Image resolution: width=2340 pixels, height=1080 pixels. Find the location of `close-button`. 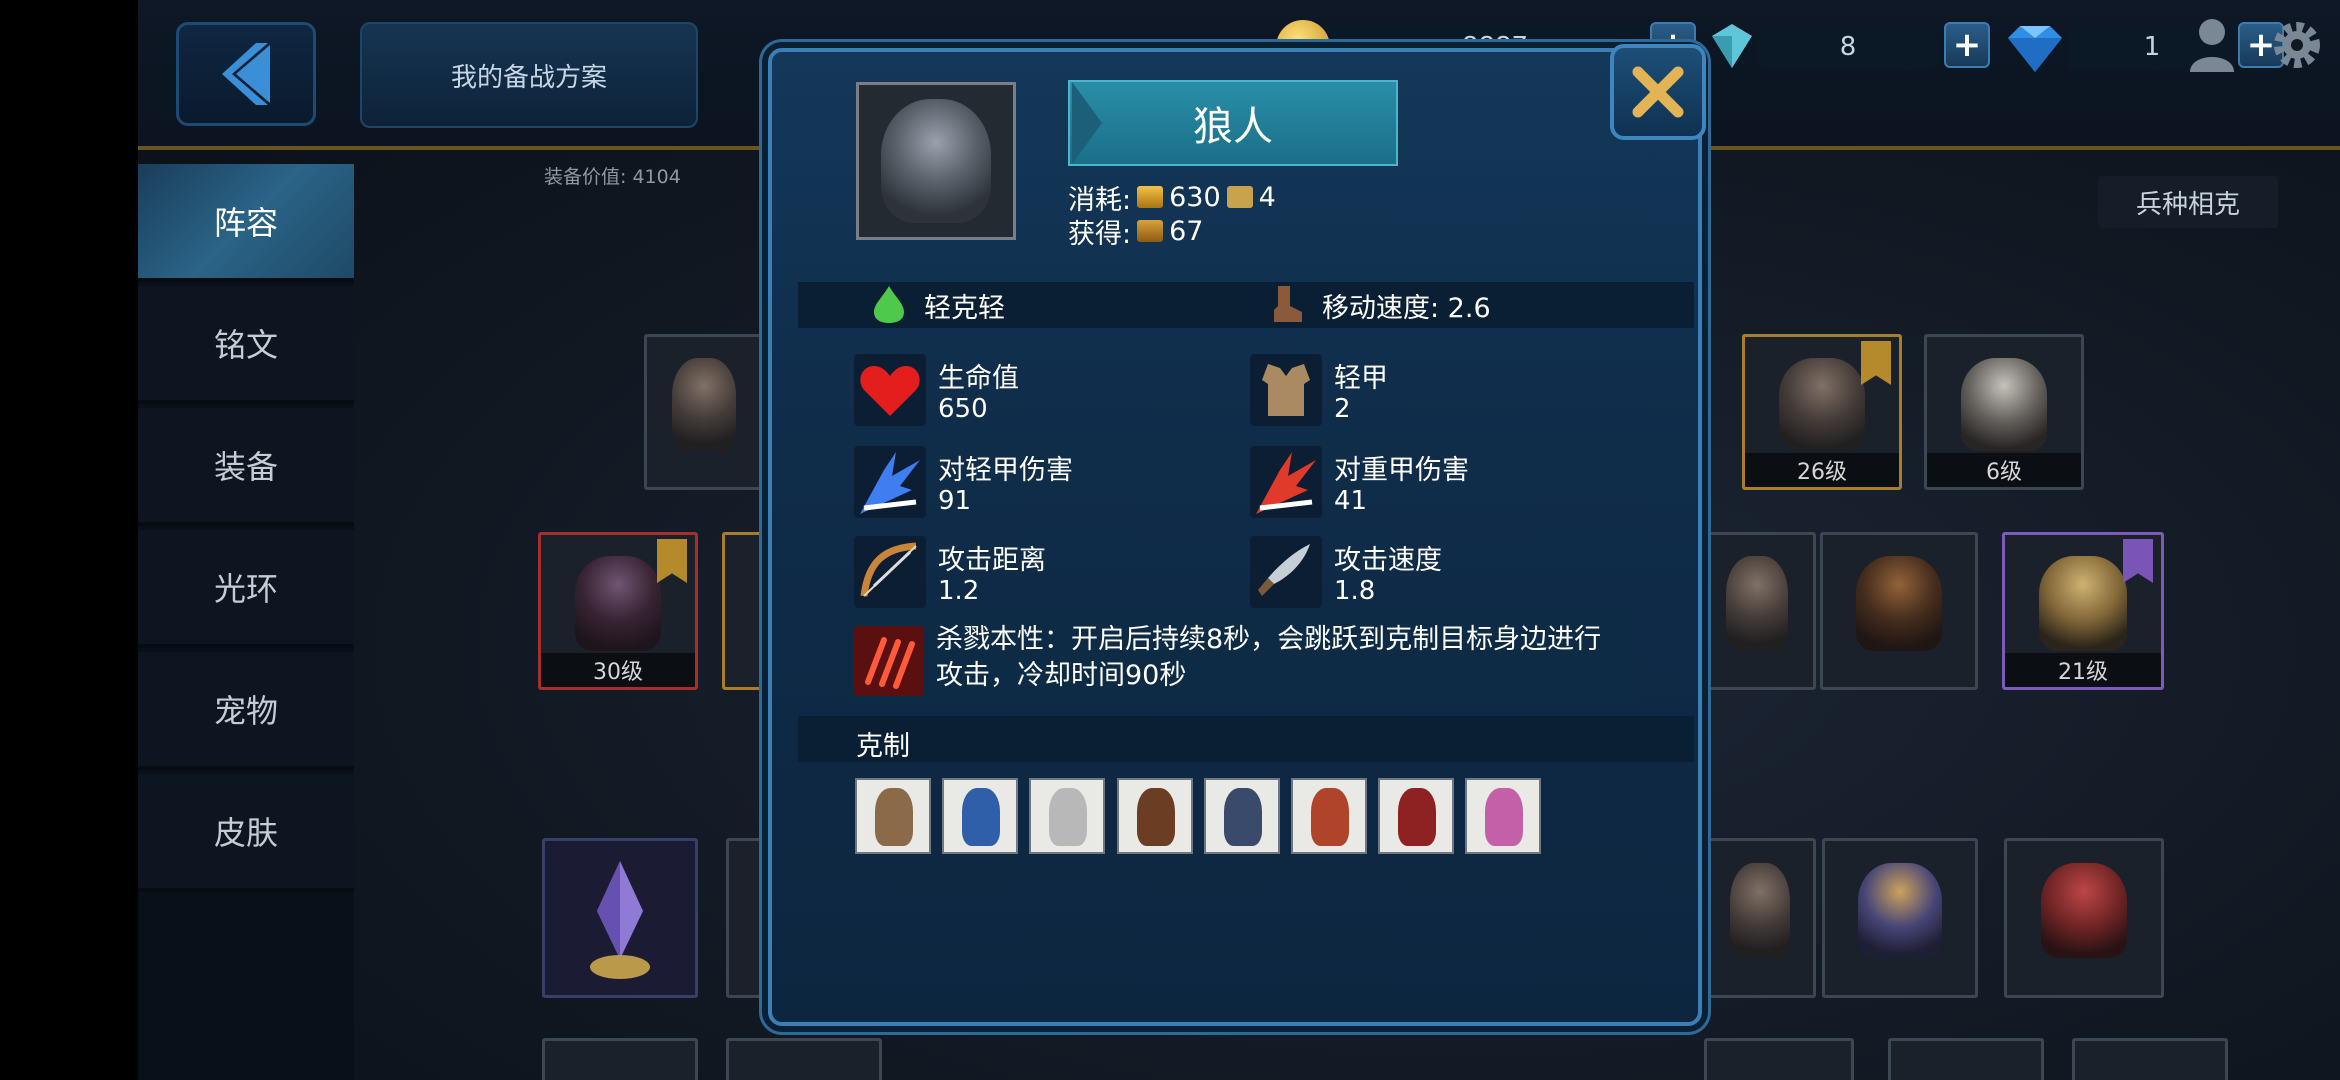

close-button is located at coordinates (1658, 92).